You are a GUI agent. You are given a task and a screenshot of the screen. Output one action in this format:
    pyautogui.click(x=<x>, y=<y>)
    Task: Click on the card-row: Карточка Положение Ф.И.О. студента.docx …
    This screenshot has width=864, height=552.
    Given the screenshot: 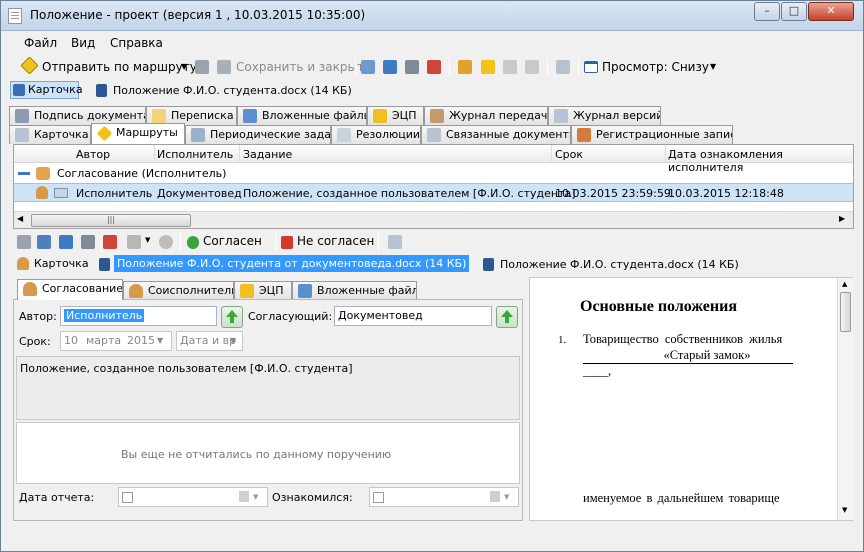 What is the action you would take?
    pyautogui.click(x=432, y=91)
    